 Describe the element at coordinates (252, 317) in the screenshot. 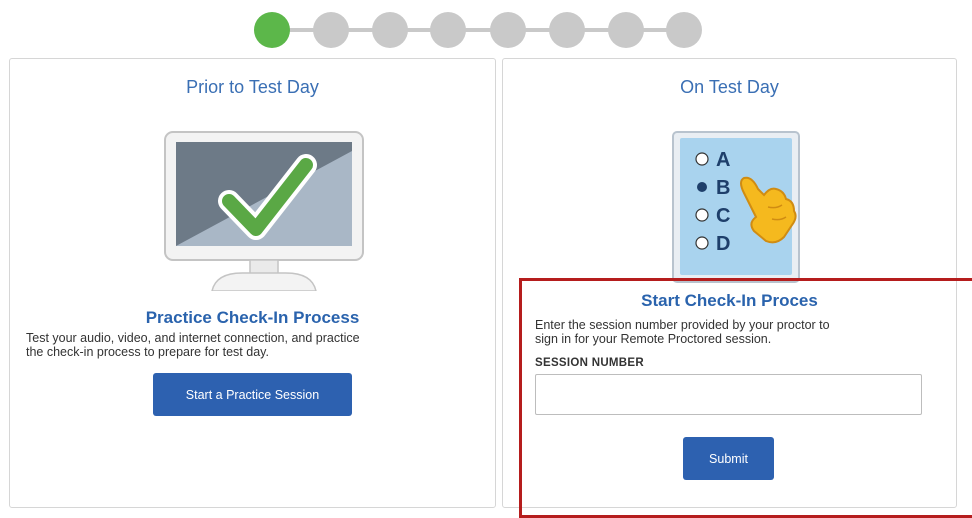

I see `practice-heading: Practice Check-In Process` at that location.